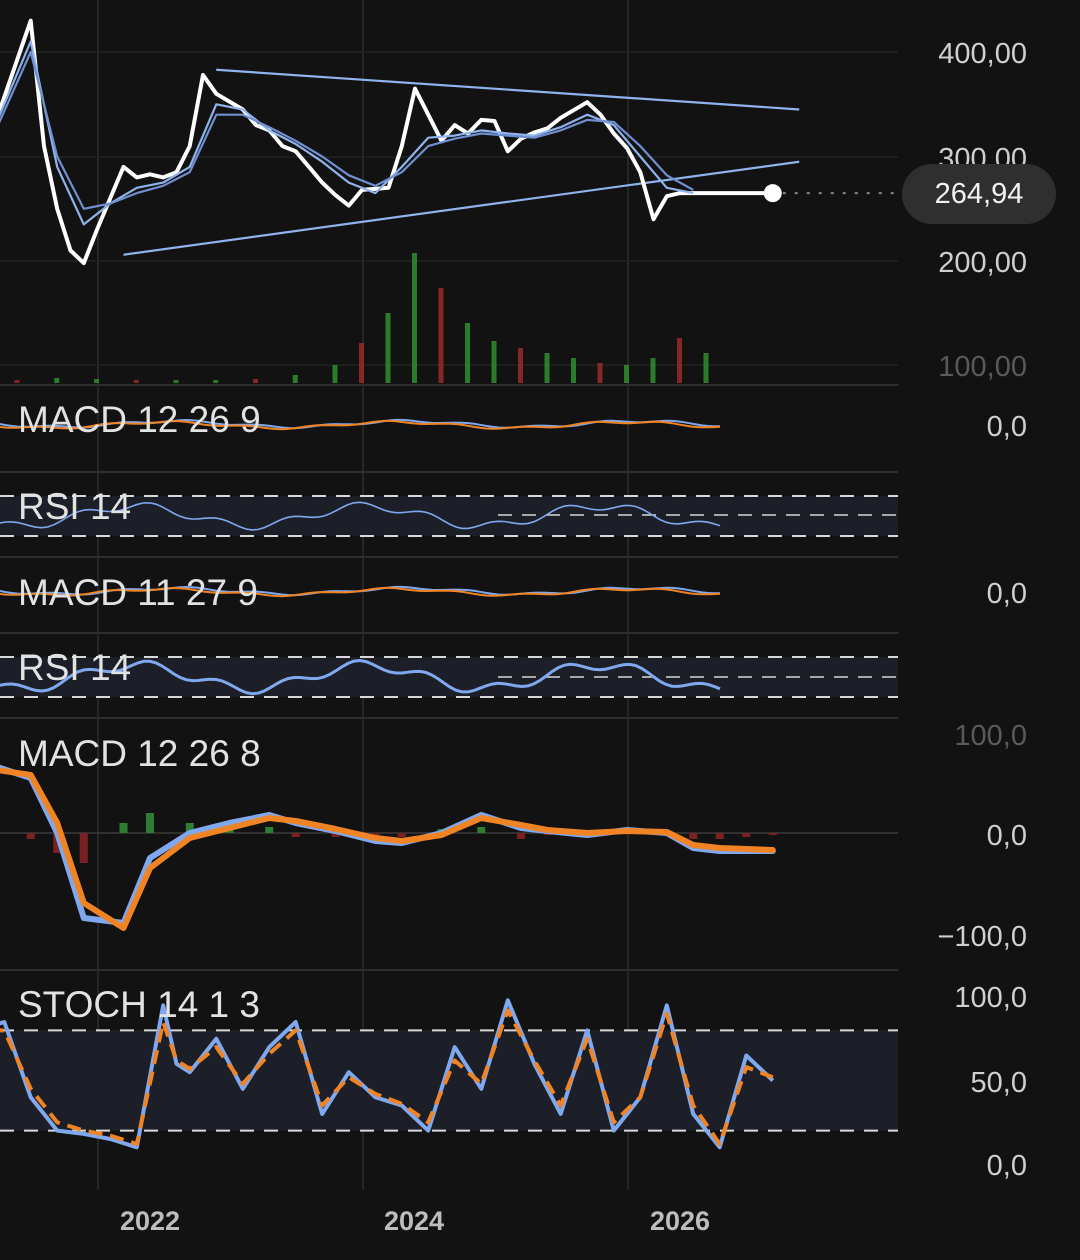 This screenshot has width=1080, height=1260. What do you see at coordinates (990, 736) in the screenshot?
I see `macd3-tick-100: 100,0` at bounding box center [990, 736].